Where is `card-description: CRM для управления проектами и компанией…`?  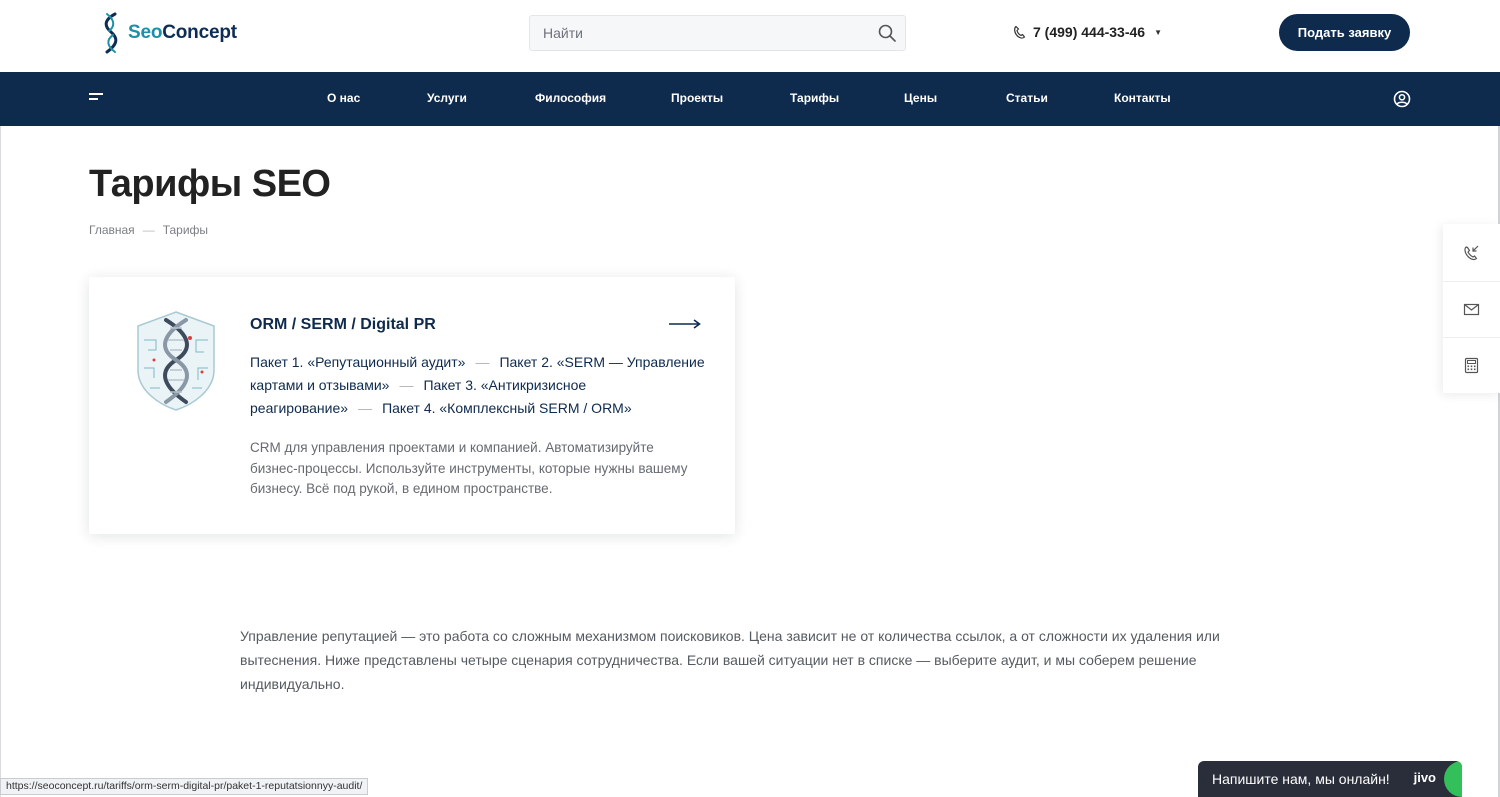
card-description: CRM для управления проектами и компанией… is located at coordinates (469, 468).